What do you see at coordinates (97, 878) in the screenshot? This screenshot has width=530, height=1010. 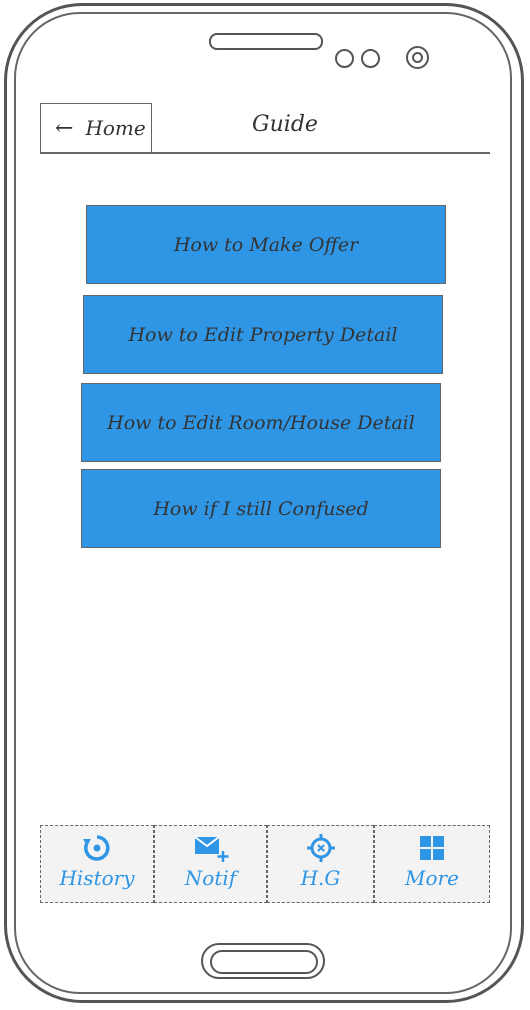 I see `tab-label: History` at bounding box center [97, 878].